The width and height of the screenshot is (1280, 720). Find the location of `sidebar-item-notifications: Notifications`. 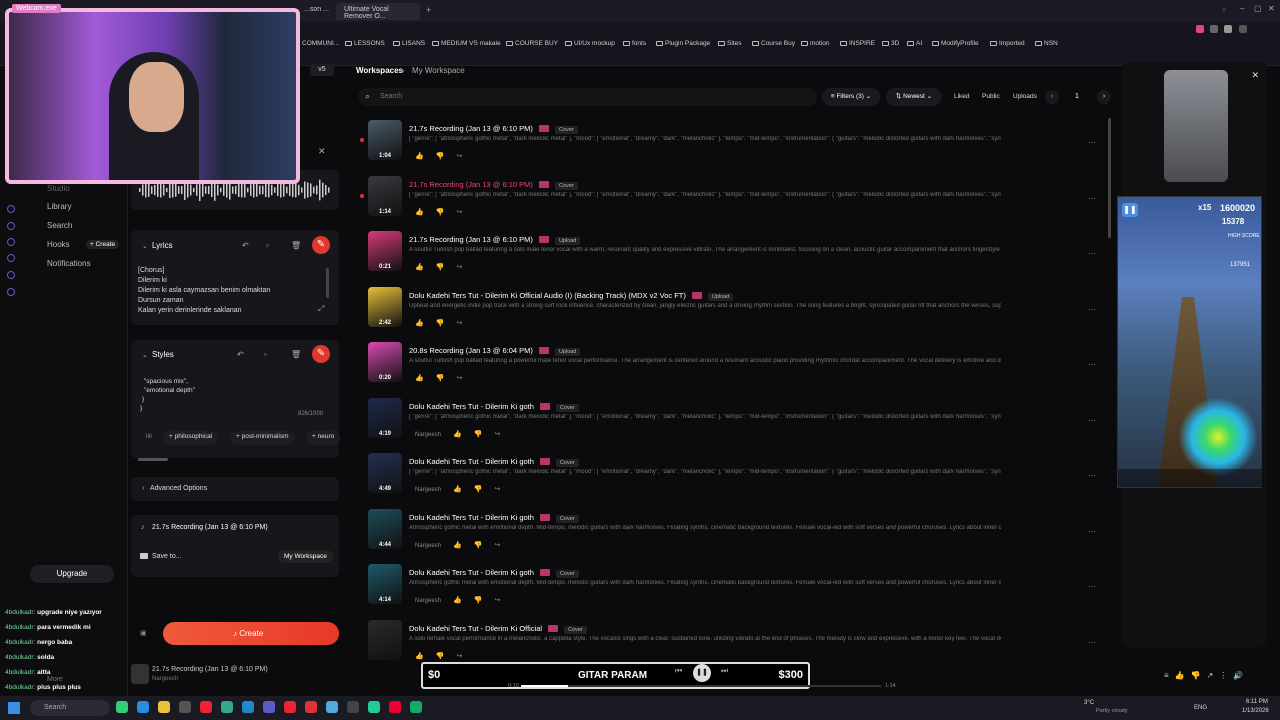

sidebar-item-notifications: Notifications is located at coordinates (69, 263).